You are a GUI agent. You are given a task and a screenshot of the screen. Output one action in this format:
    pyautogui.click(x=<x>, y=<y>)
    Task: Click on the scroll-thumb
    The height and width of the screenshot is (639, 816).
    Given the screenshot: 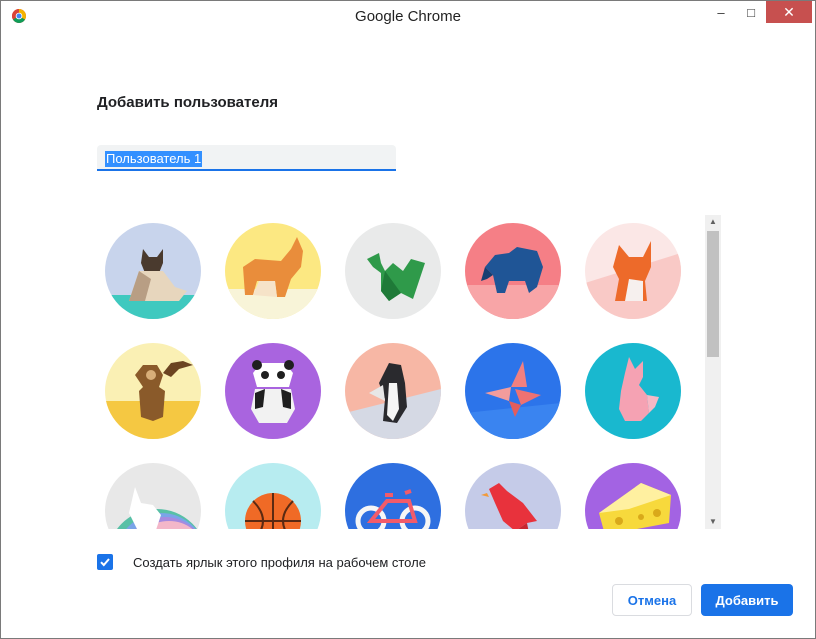 What is the action you would take?
    pyautogui.click(x=713, y=294)
    